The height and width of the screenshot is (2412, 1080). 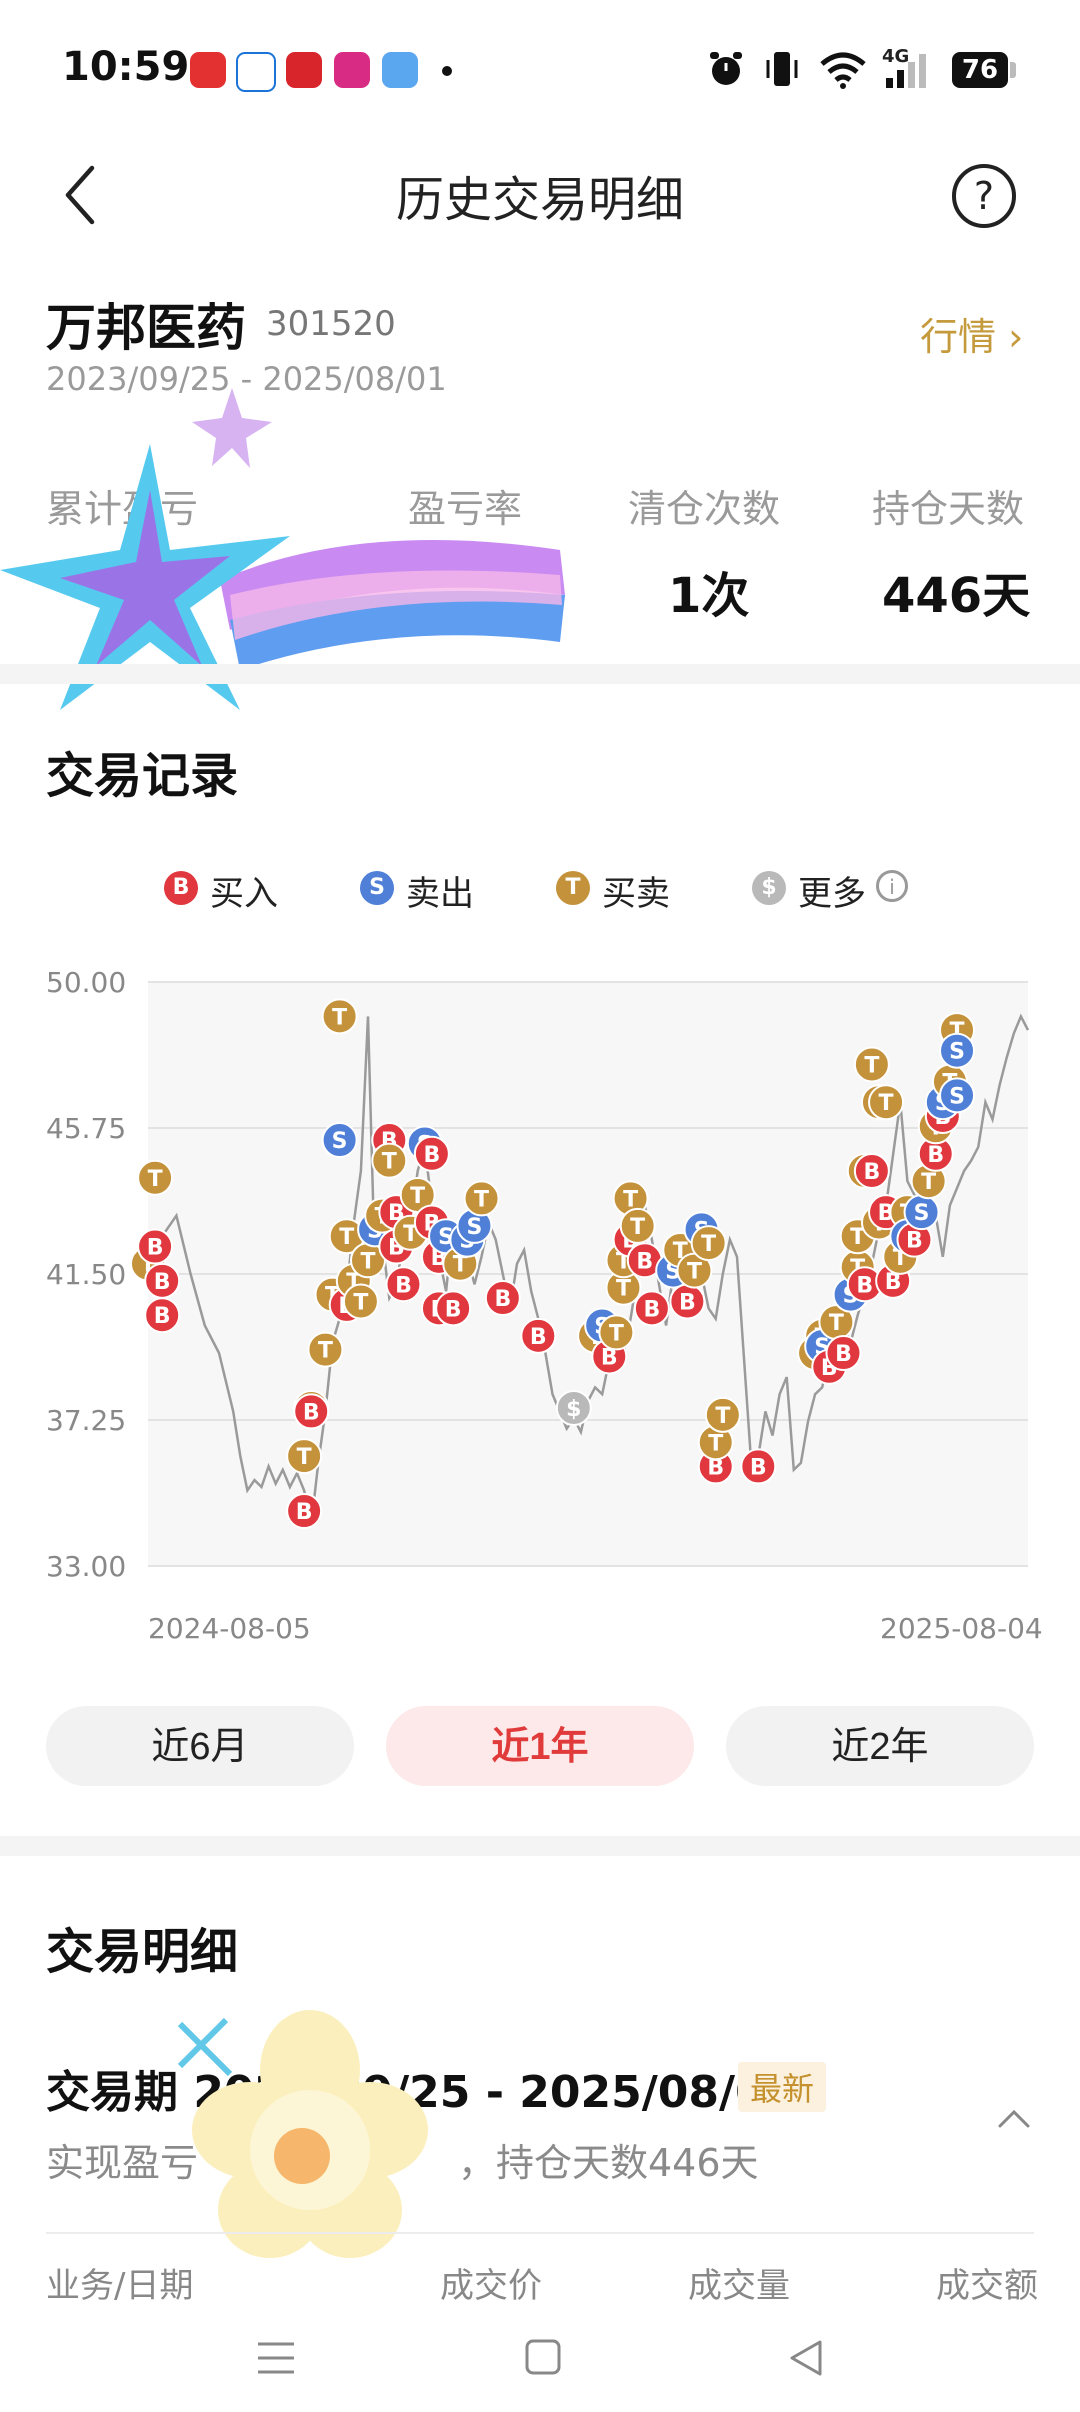 I want to click on y-tick-label: 50.00, so click(x=86, y=982).